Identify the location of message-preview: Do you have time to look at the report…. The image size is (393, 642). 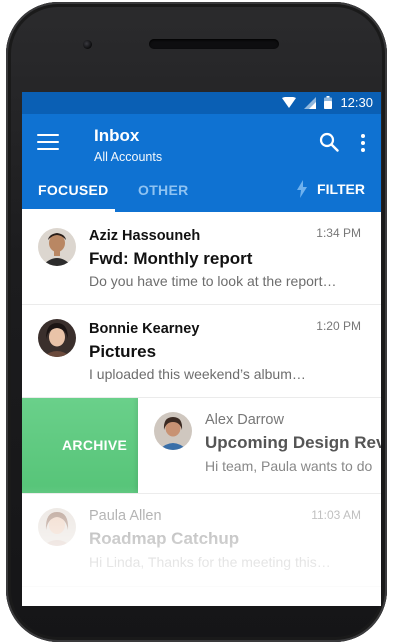
(213, 281).